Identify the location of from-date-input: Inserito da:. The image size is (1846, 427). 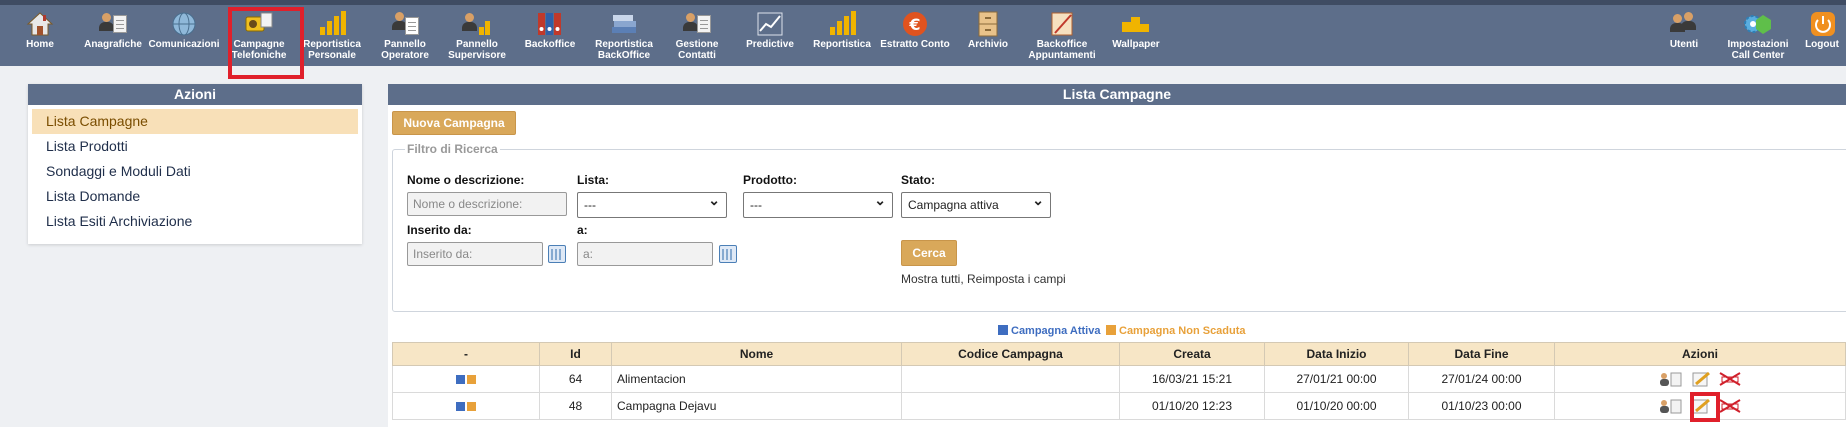
(475, 254).